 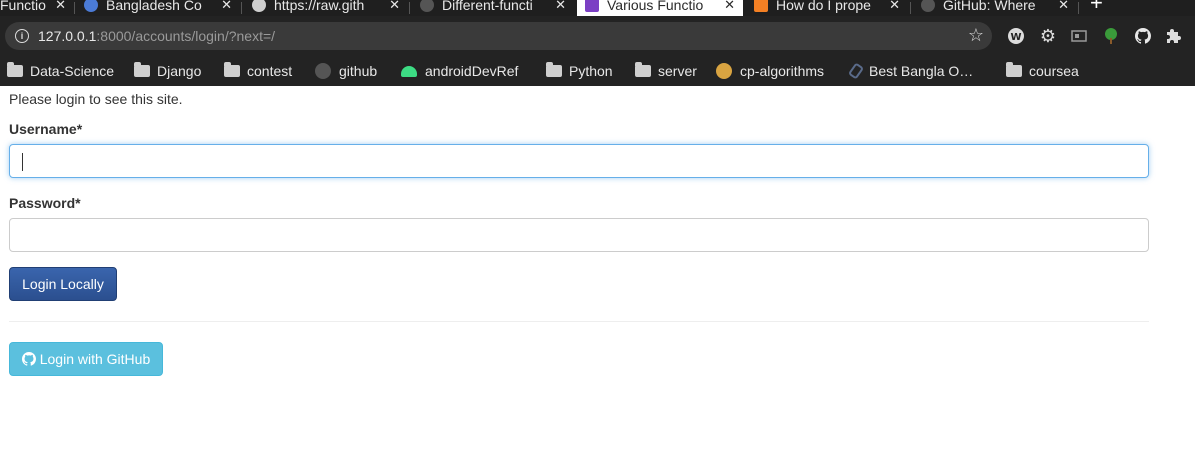 I want to click on tab-title: Bangladesh Co, so click(x=154, y=6).